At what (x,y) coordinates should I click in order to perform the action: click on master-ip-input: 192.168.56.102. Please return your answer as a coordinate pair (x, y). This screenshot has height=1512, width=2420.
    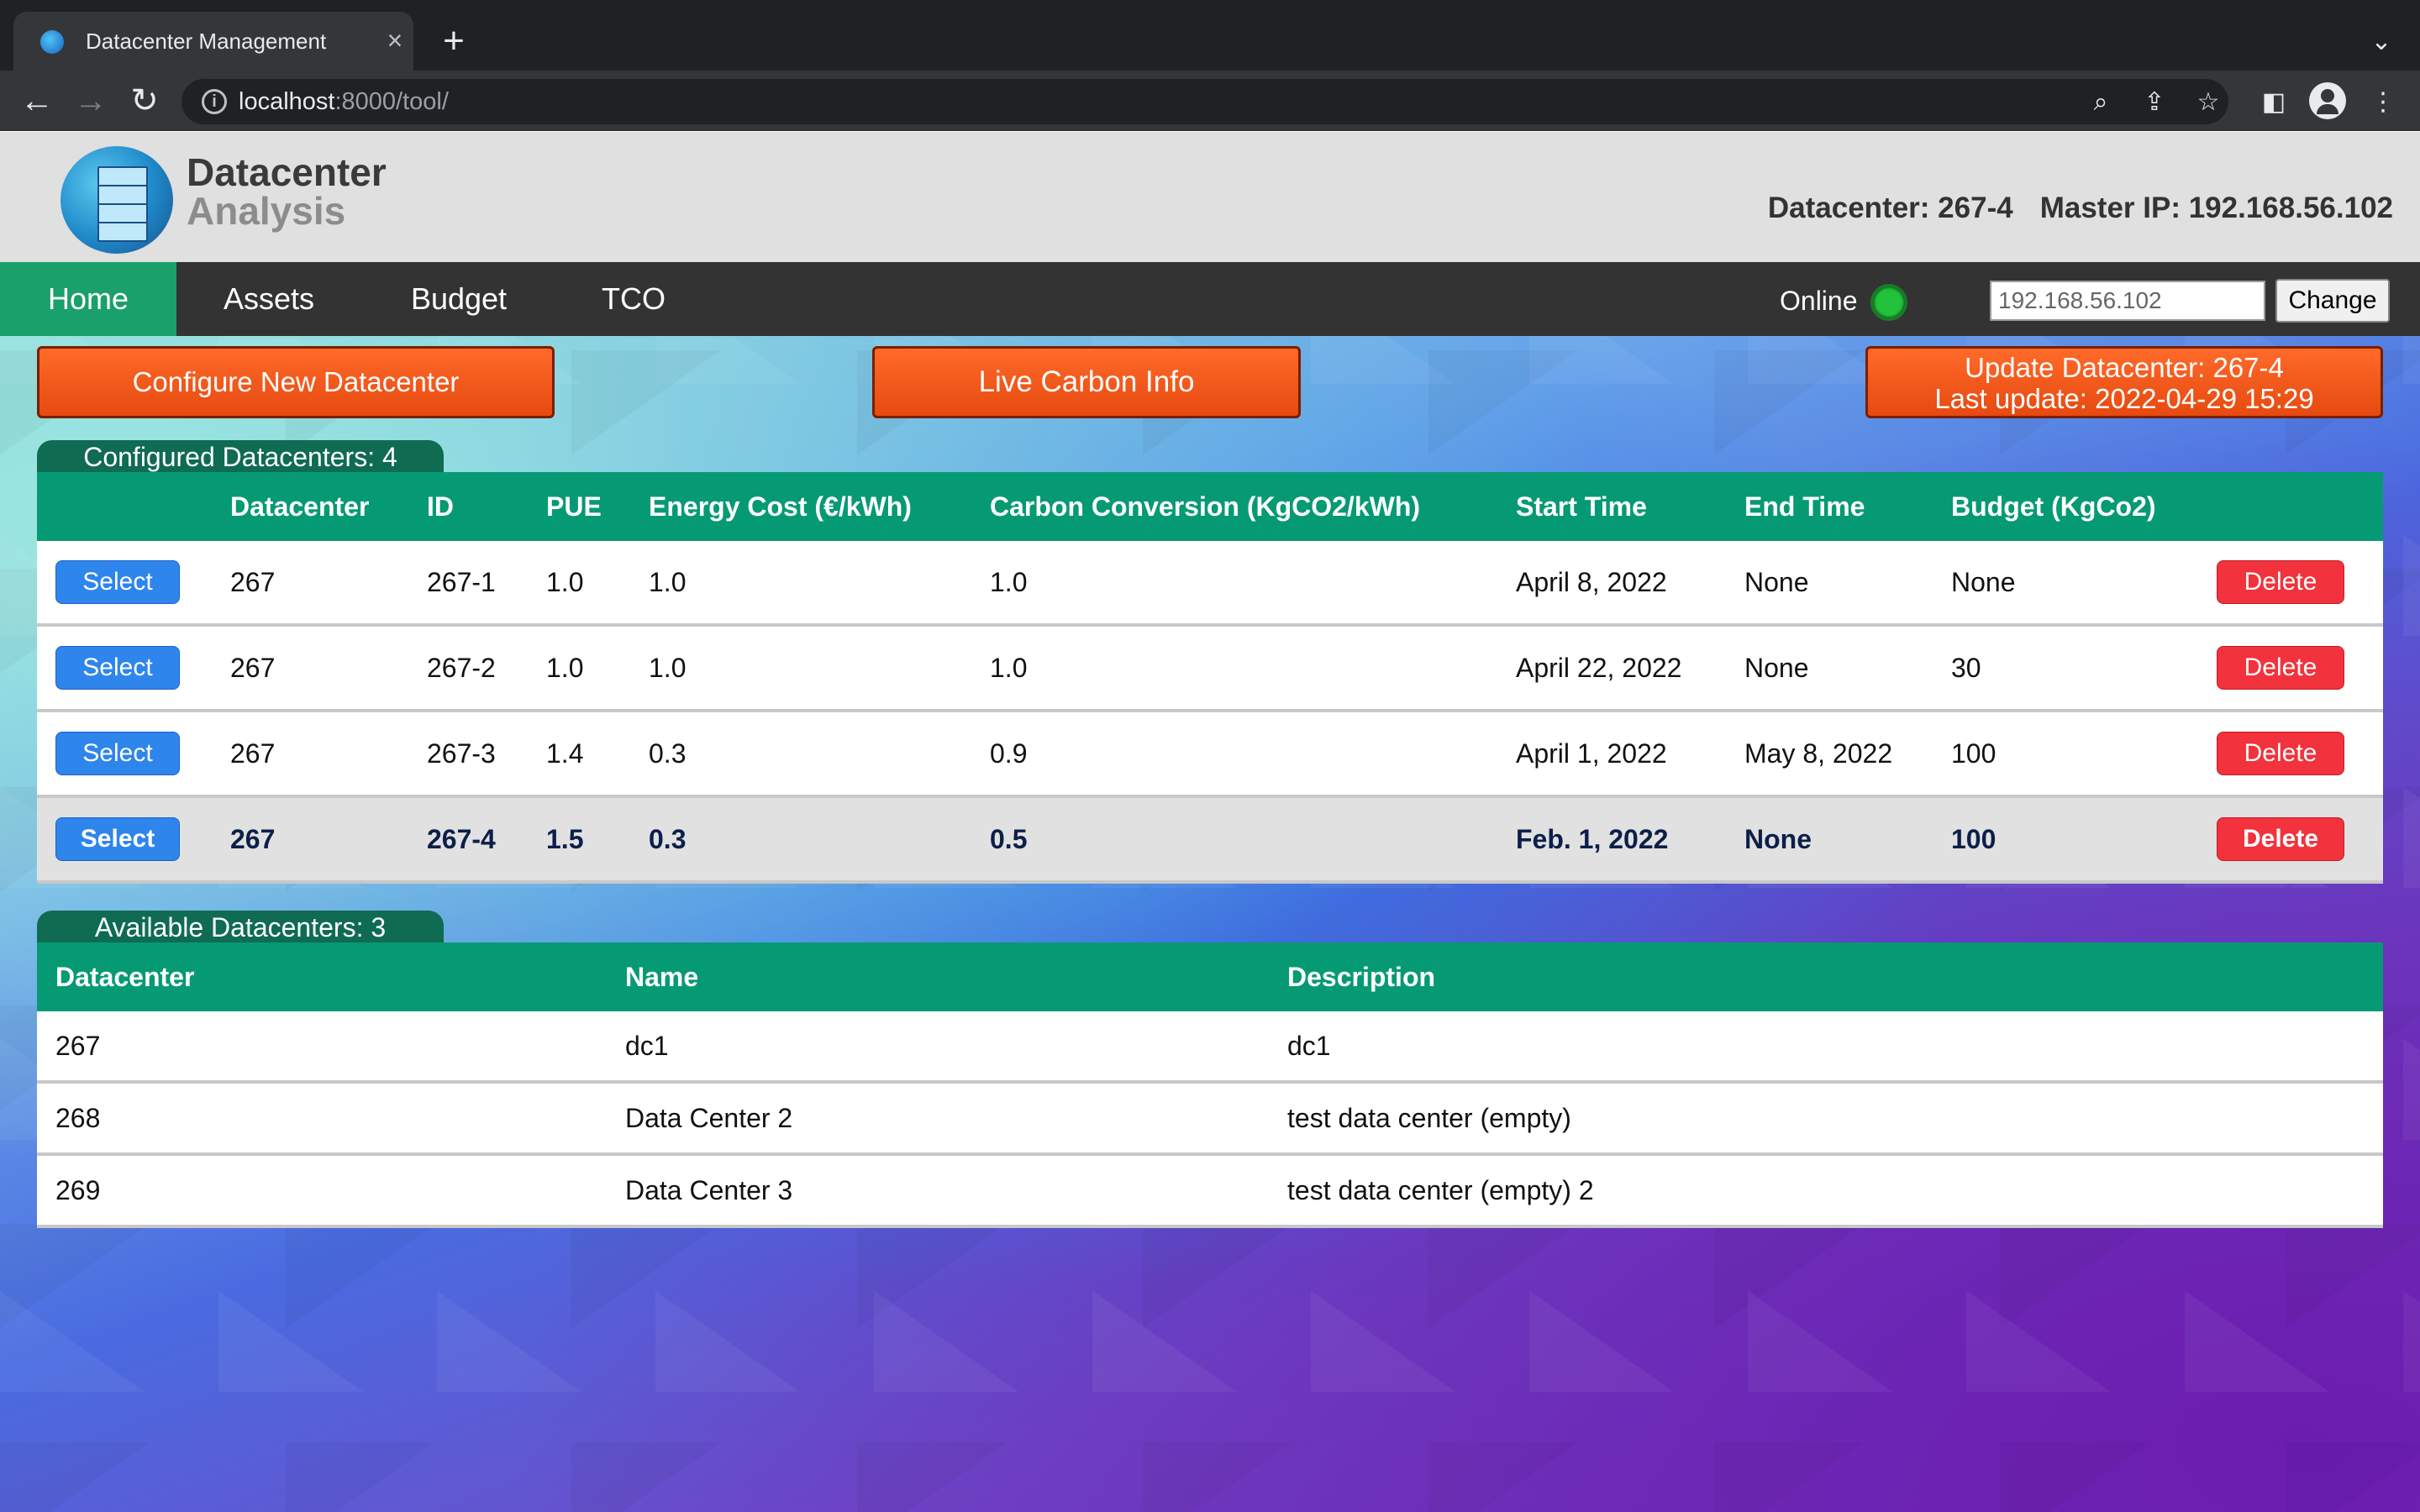
    Looking at the image, I should click on (2127, 301).